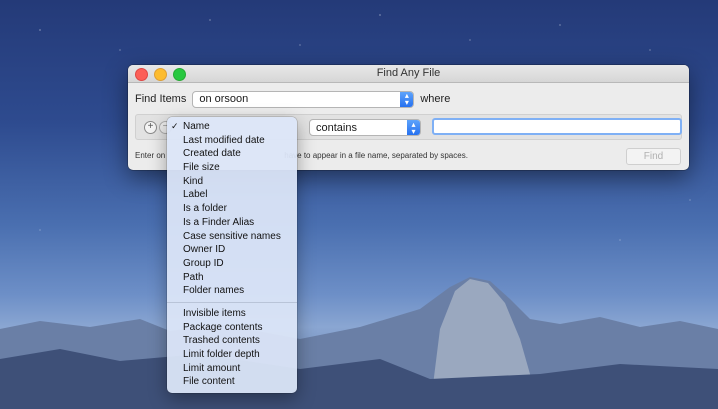 This screenshot has height=409, width=718. I want to click on menu-item: Created date, so click(232, 154).